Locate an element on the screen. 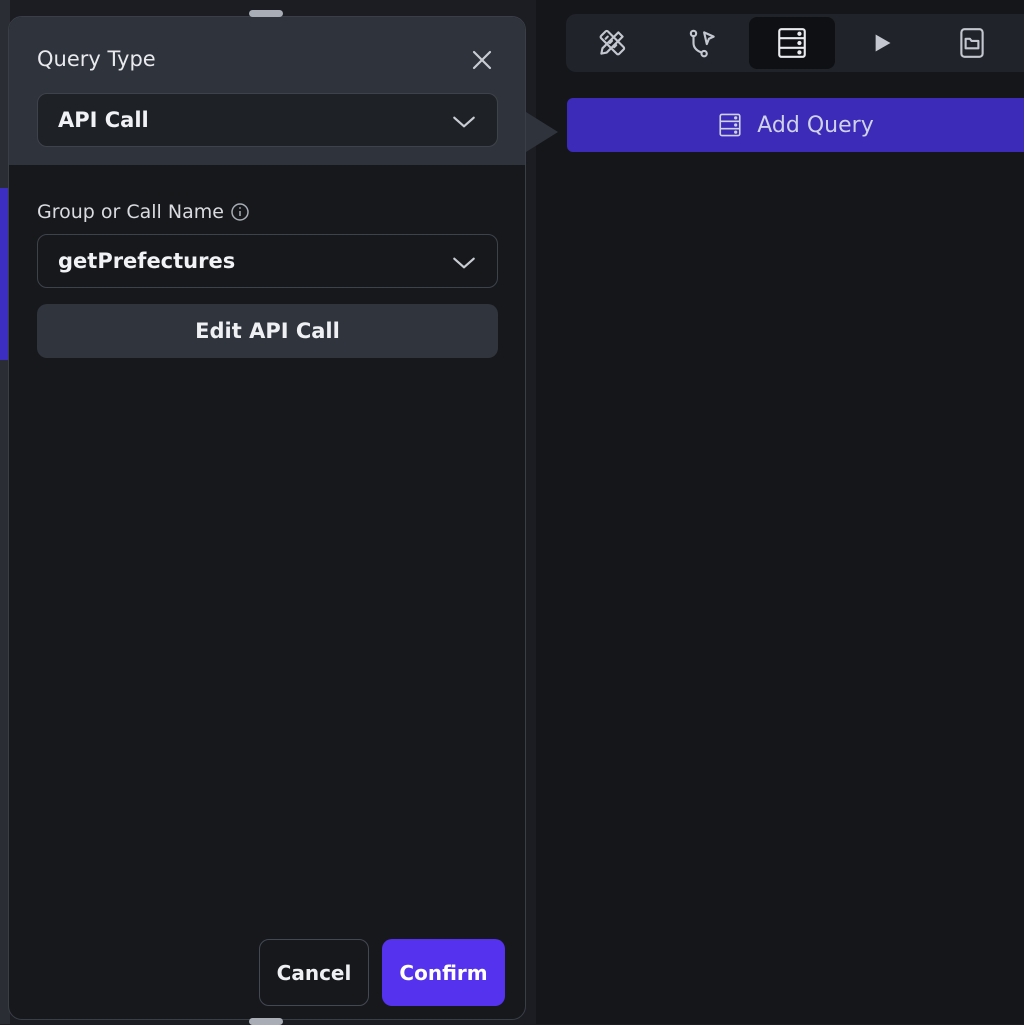 This screenshot has width=1024, height=1025. tool-design is located at coordinates (612, 43).